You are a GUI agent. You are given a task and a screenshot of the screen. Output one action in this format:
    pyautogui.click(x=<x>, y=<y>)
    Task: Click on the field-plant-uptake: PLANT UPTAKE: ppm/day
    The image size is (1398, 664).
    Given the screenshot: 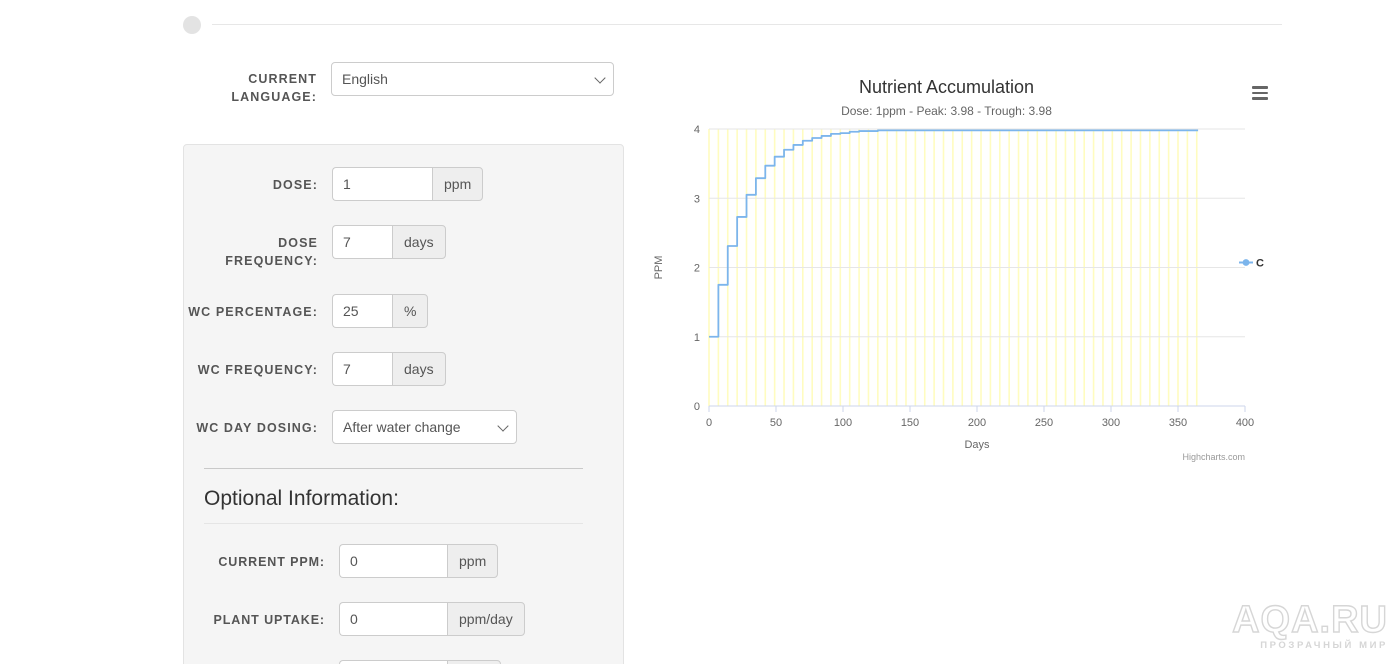 What is the action you would take?
    pyautogui.click(x=393, y=619)
    